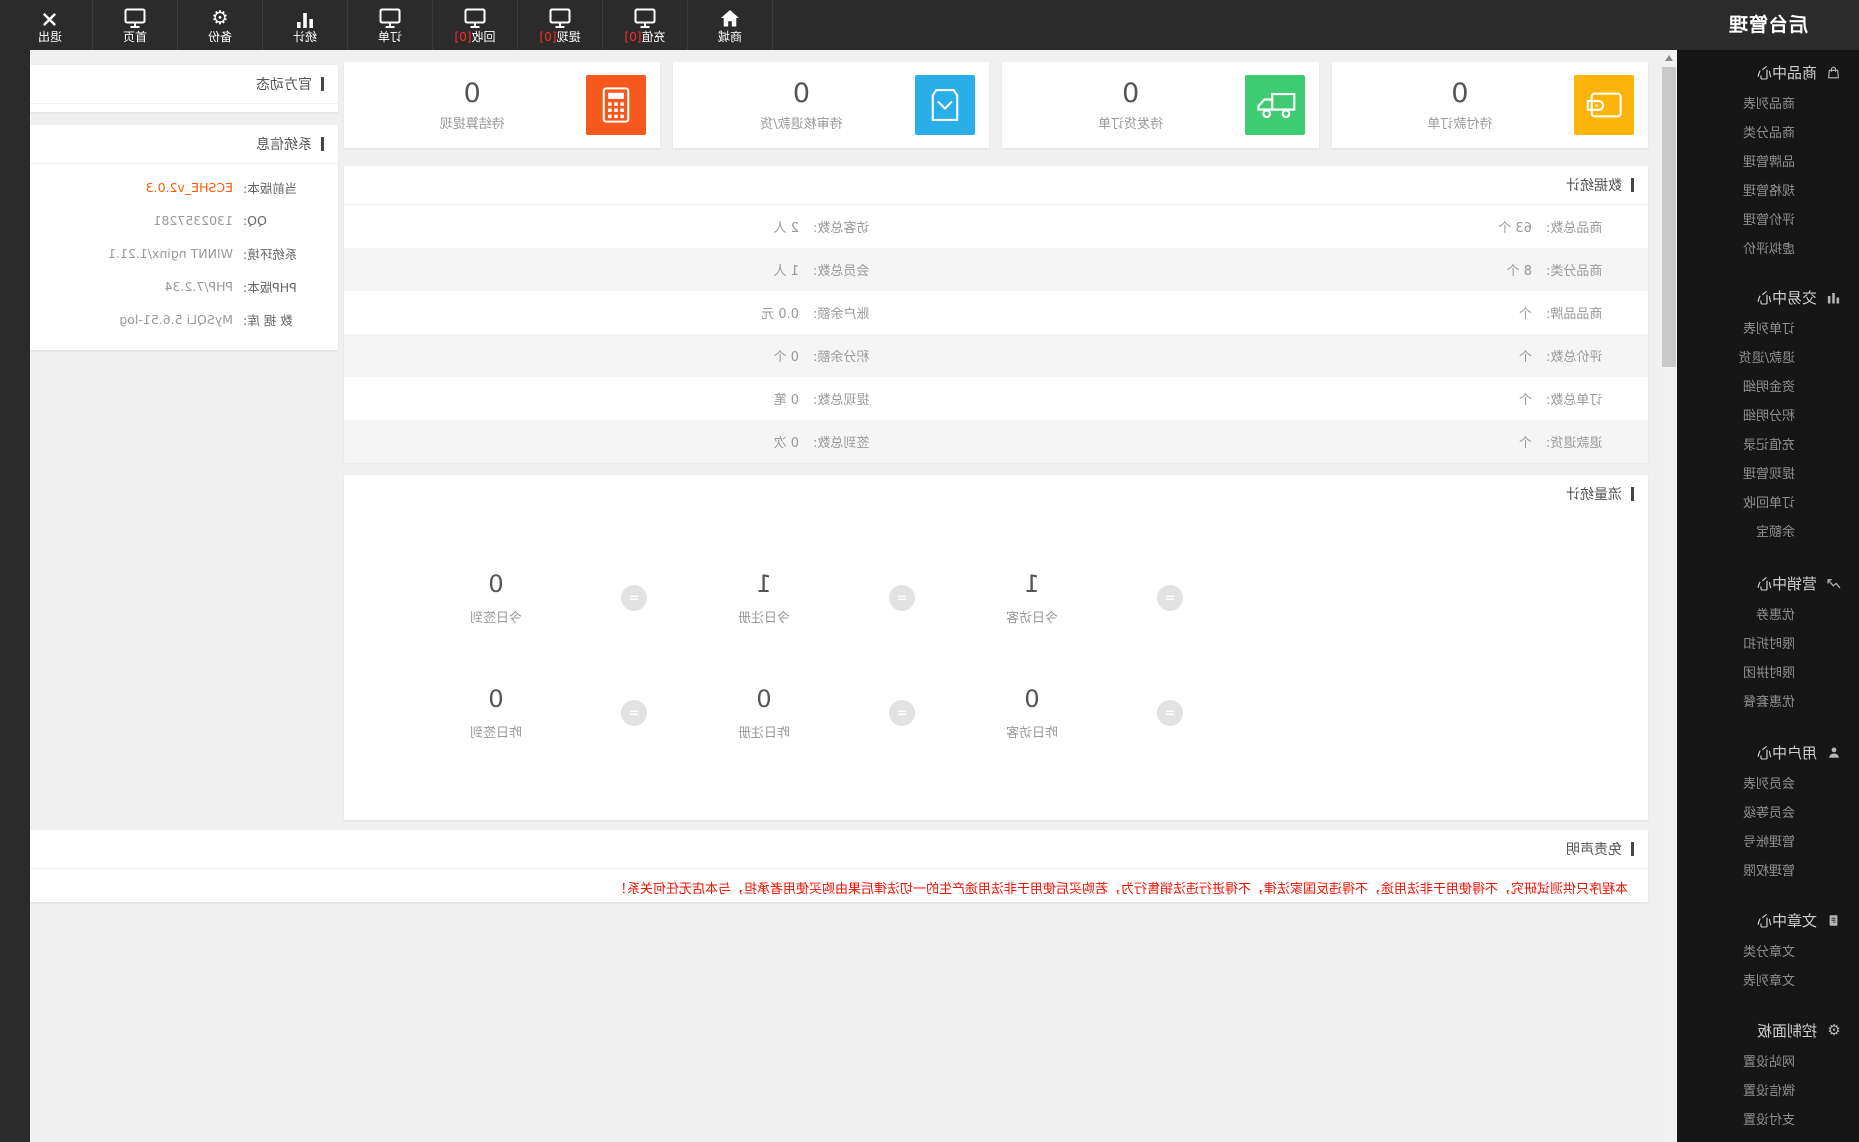 The width and height of the screenshot is (1859, 1142). What do you see at coordinates (1489, 105) in the screenshot?
I see `card-pending-payment: 0 待付款订单` at bounding box center [1489, 105].